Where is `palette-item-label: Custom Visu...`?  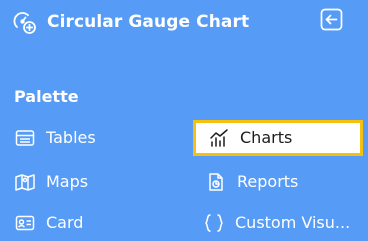
palette-item-label: Custom Visu... is located at coordinates (293, 222).